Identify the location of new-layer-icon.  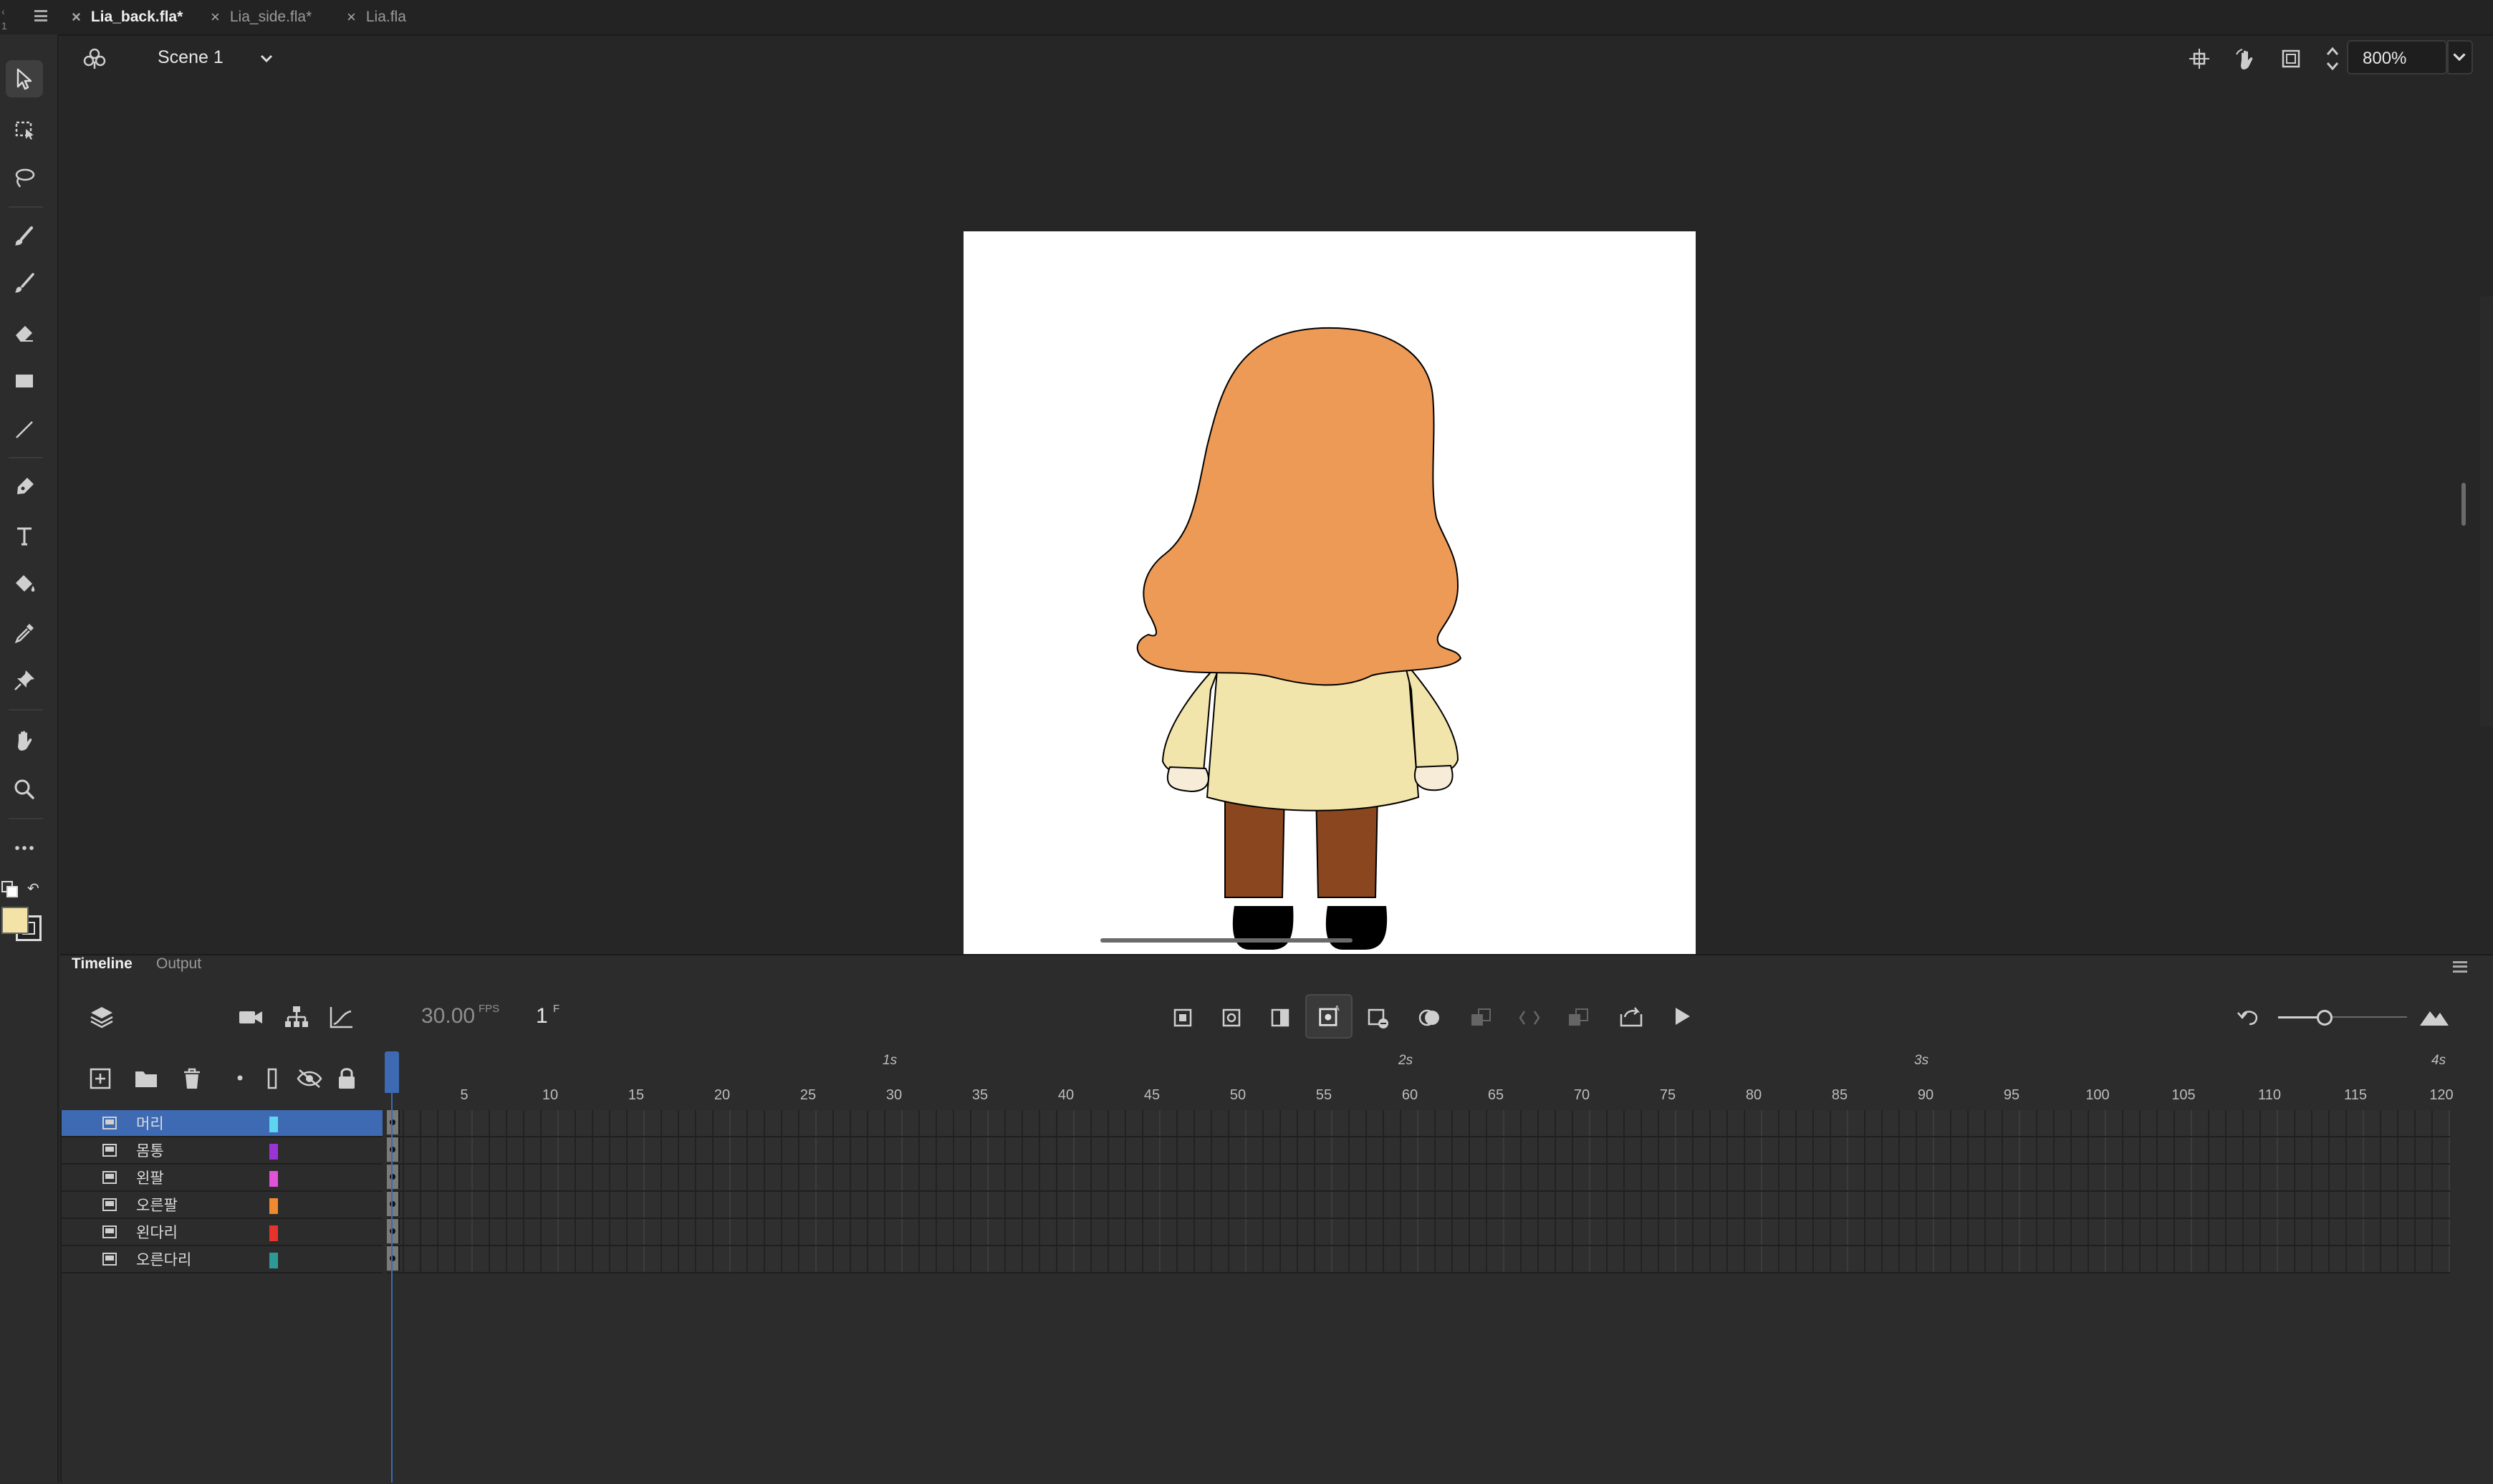
(100, 1079).